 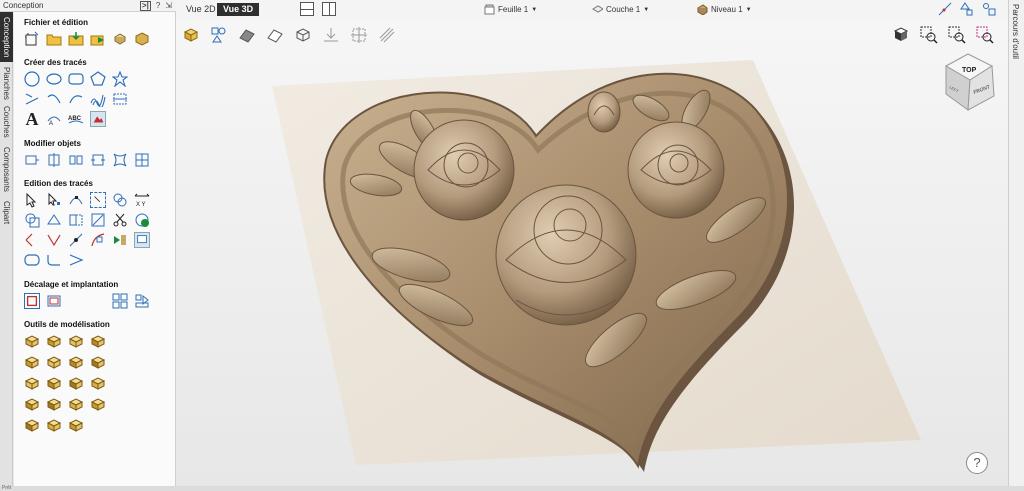 I want to click on rectangle-icon, so click(x=76, y=79).